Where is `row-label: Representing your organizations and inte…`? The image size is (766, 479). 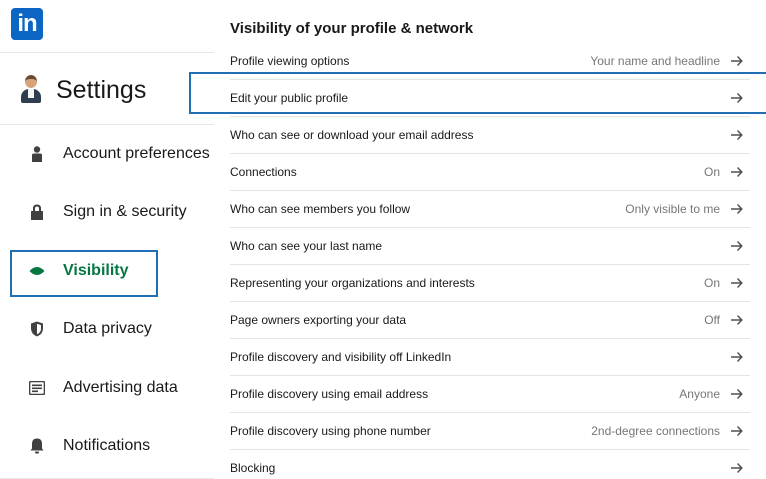 row-label: Representing your organizations and inte… is located at coordinates (352, 282).